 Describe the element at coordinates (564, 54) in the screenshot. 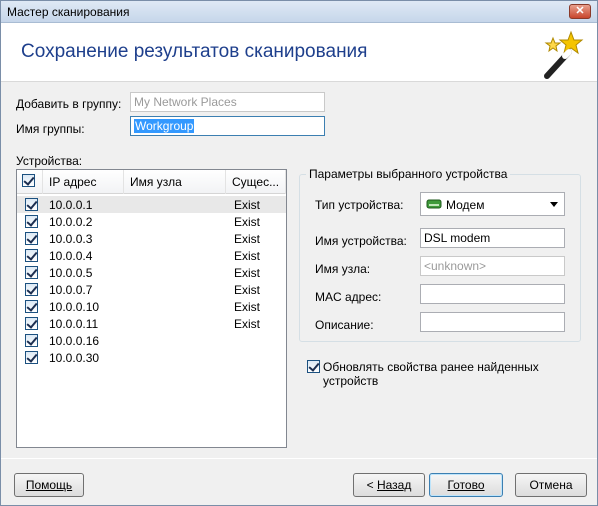

I see `magic-wand-icon` at that location.